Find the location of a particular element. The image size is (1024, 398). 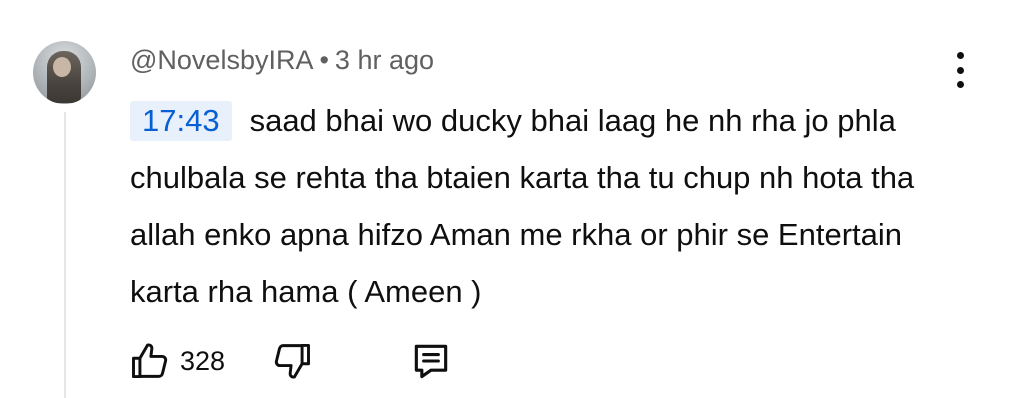

like-count: 328 is located at coordinates (203, 360).